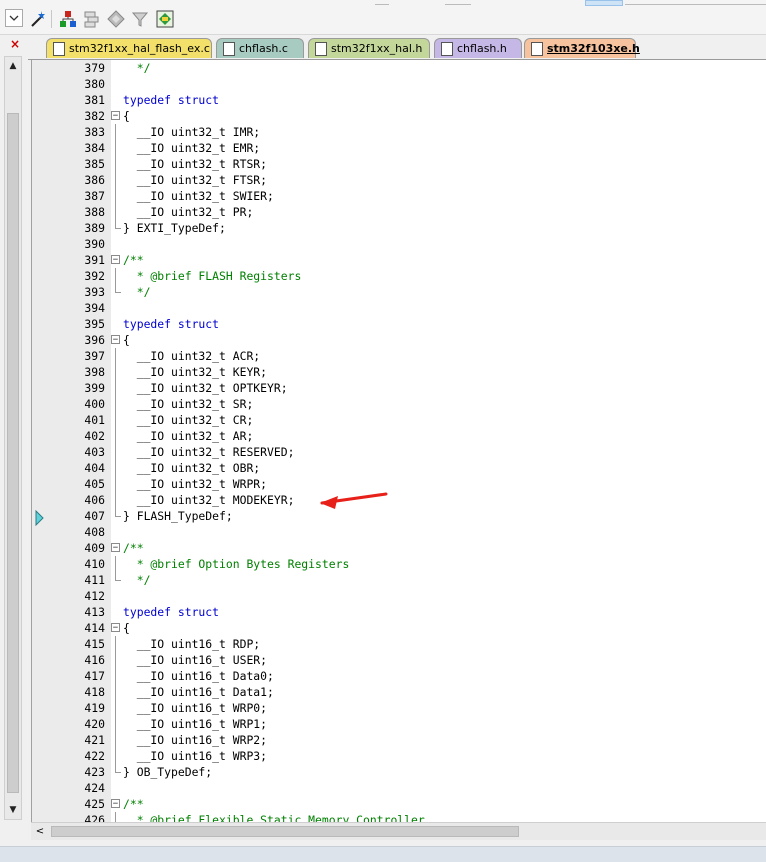 This screenshot has width=766, height=862. What do you see at coordinates (94, 772) in the screenshot?
I see `line-number: 423` at bounding box center [94, 772].